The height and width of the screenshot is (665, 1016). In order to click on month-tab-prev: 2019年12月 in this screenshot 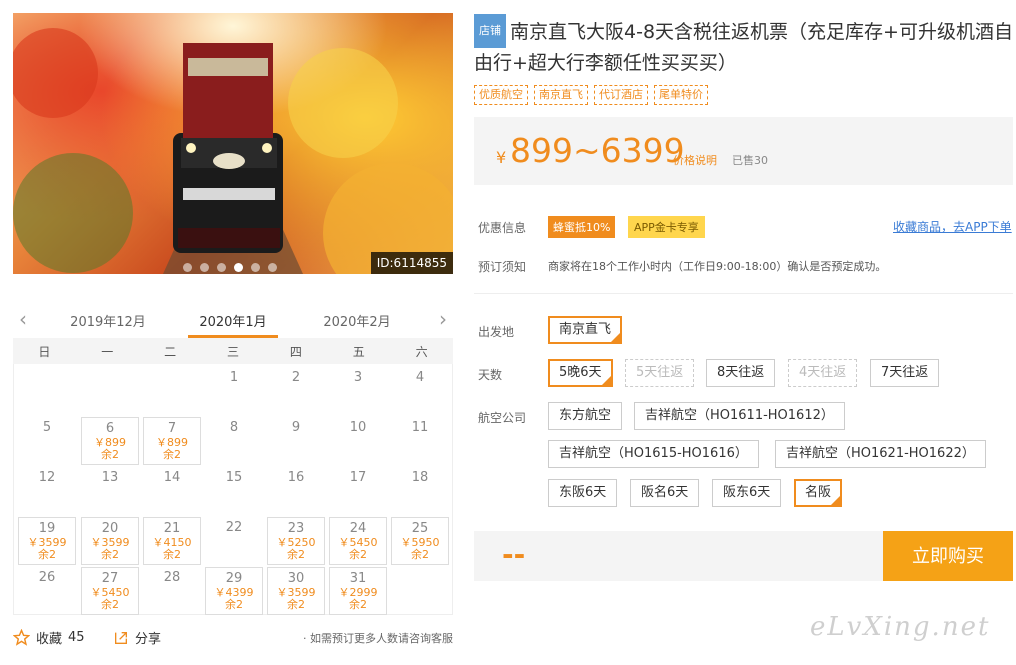, I will do `click(108, 320)`.